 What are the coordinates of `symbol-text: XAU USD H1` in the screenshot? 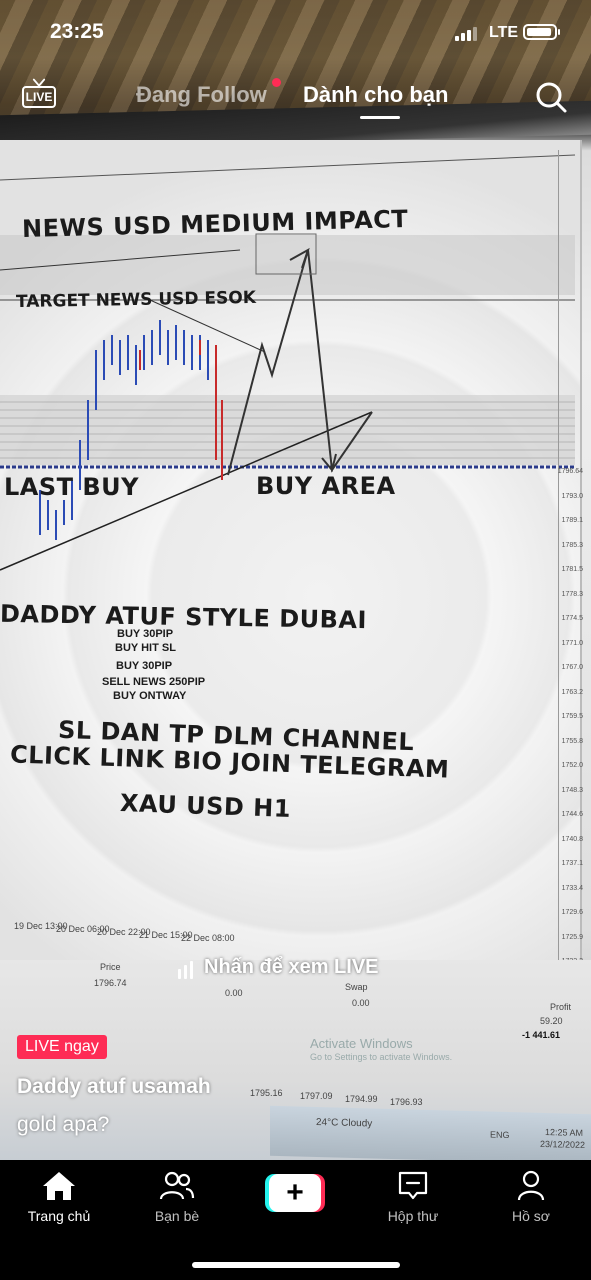 It's located at (205, 806).